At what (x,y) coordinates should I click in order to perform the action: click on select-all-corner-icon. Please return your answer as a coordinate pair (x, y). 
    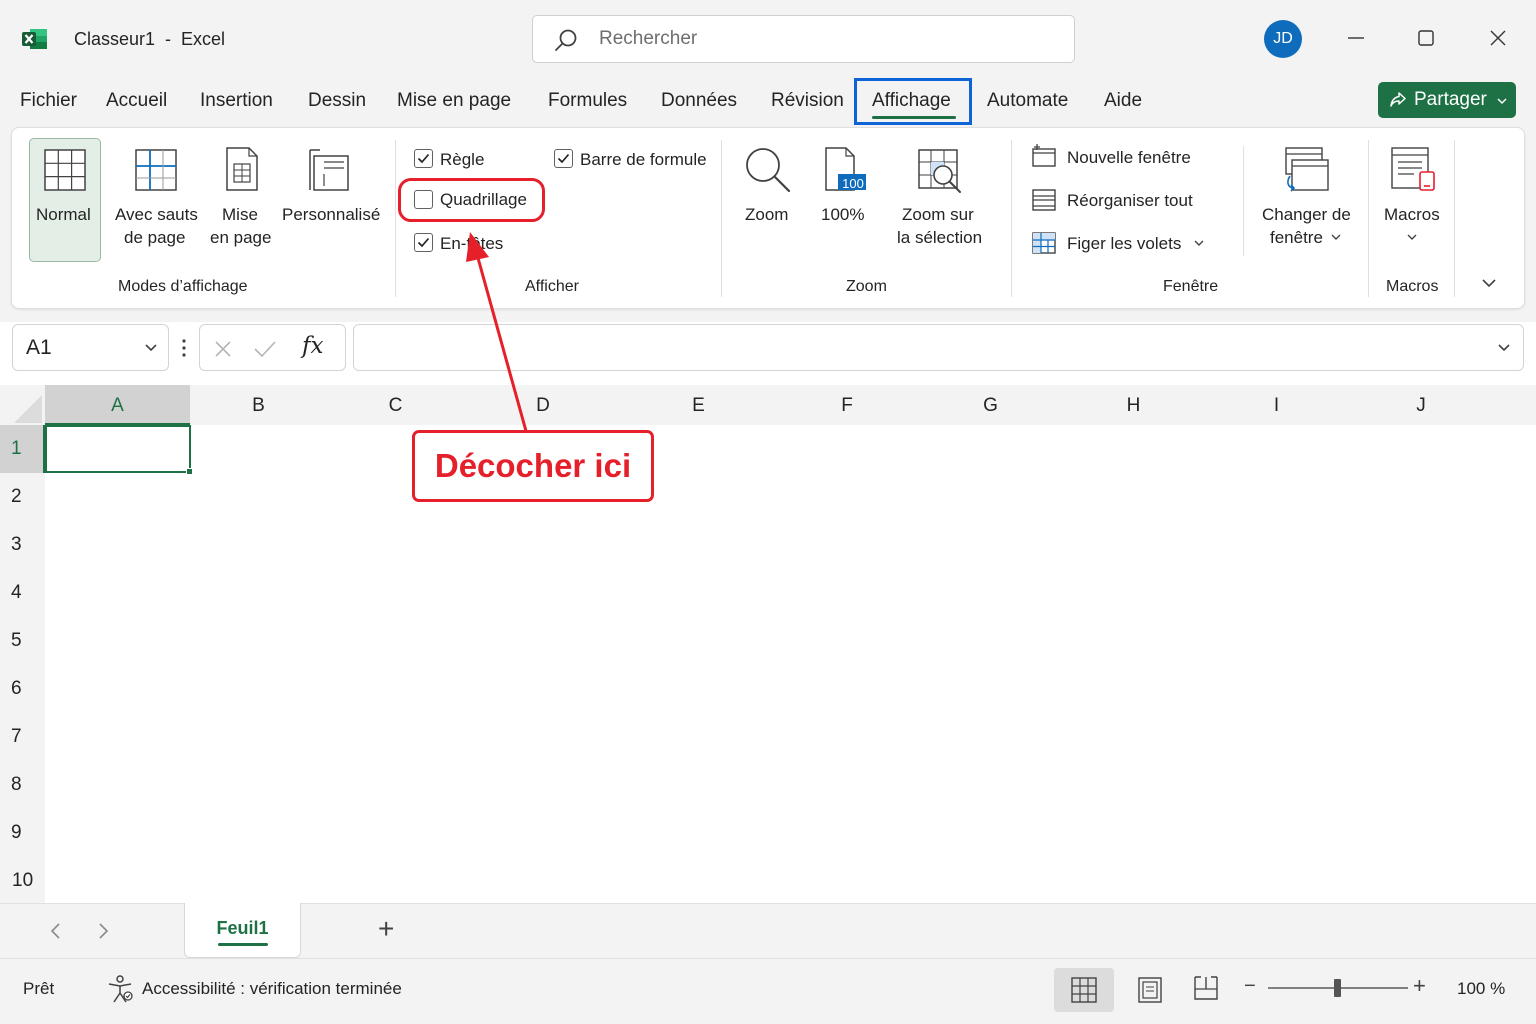
    Looking at the image, I should click on (28, 409).